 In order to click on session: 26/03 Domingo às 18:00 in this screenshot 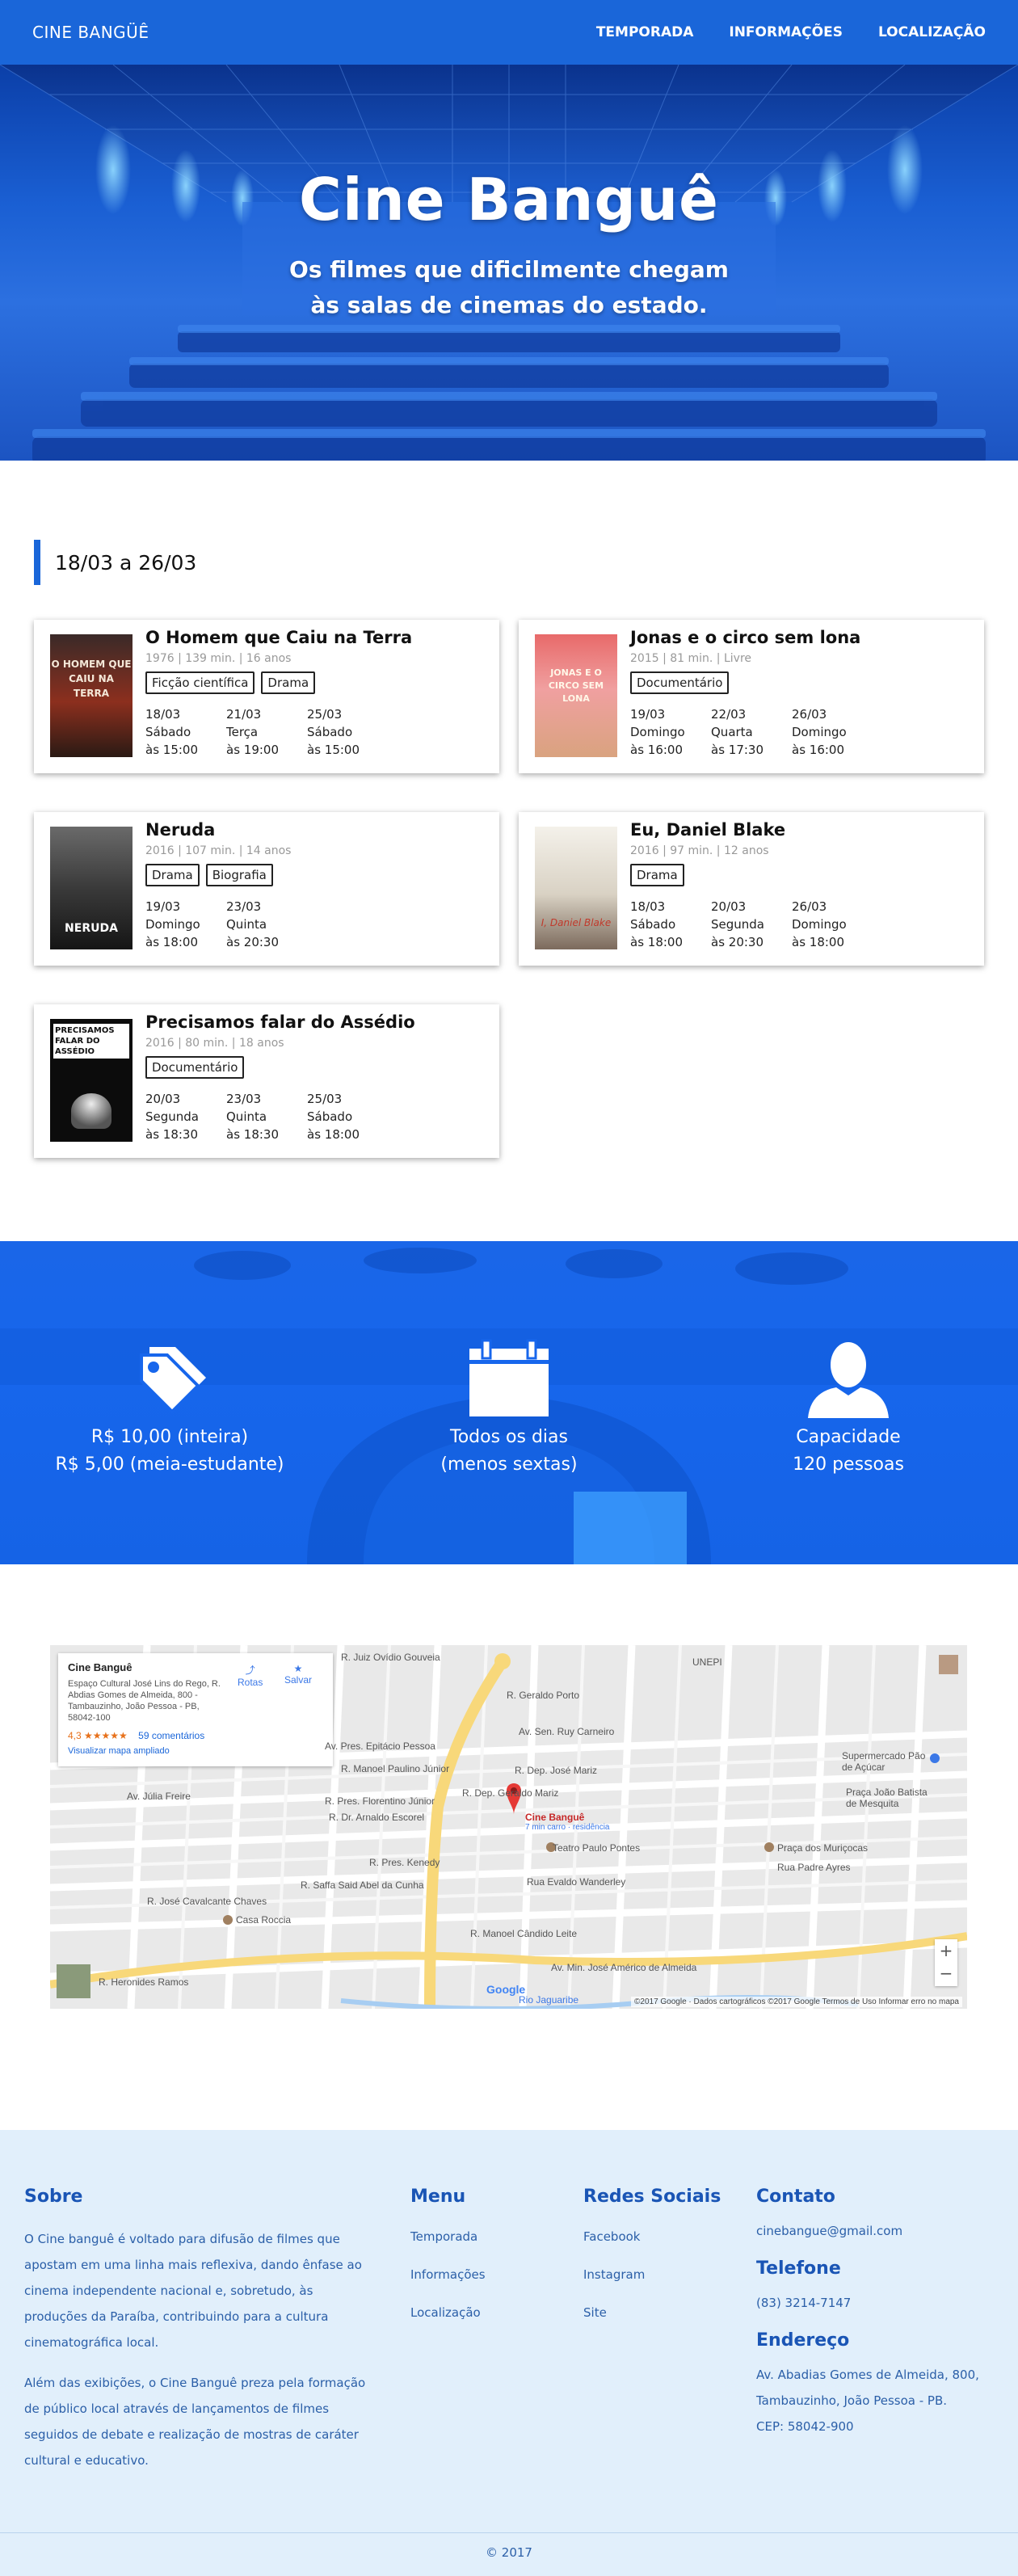, I will do `click(832, 924)`.